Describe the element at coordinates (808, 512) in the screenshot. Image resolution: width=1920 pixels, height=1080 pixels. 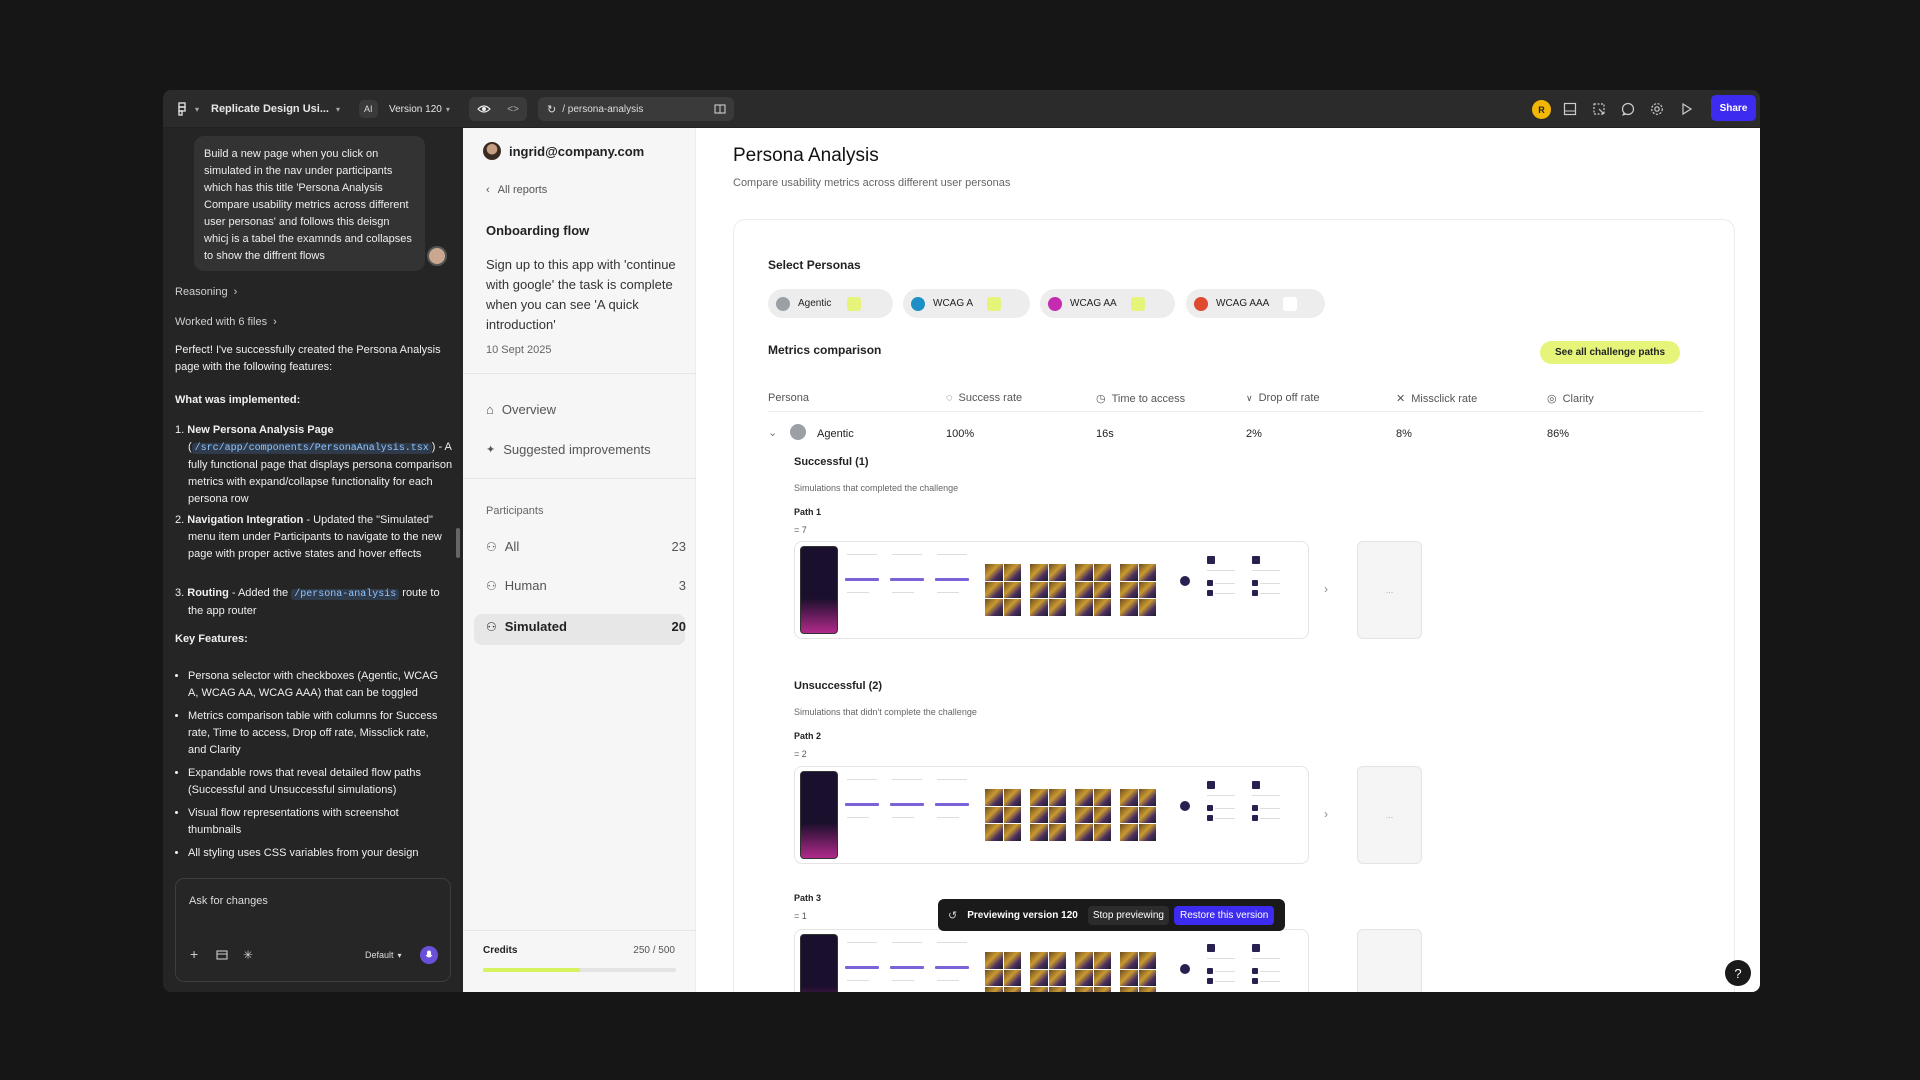
I see `path-label: Path 1` at that location.